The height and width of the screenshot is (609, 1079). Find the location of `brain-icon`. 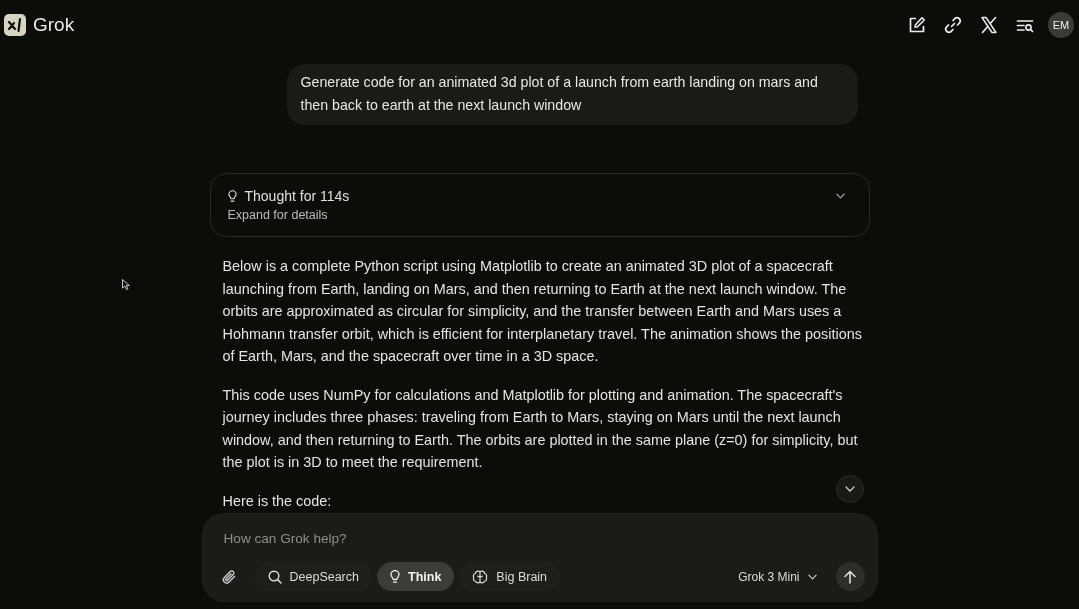

brain-icon is located at coordinates (480, 576).